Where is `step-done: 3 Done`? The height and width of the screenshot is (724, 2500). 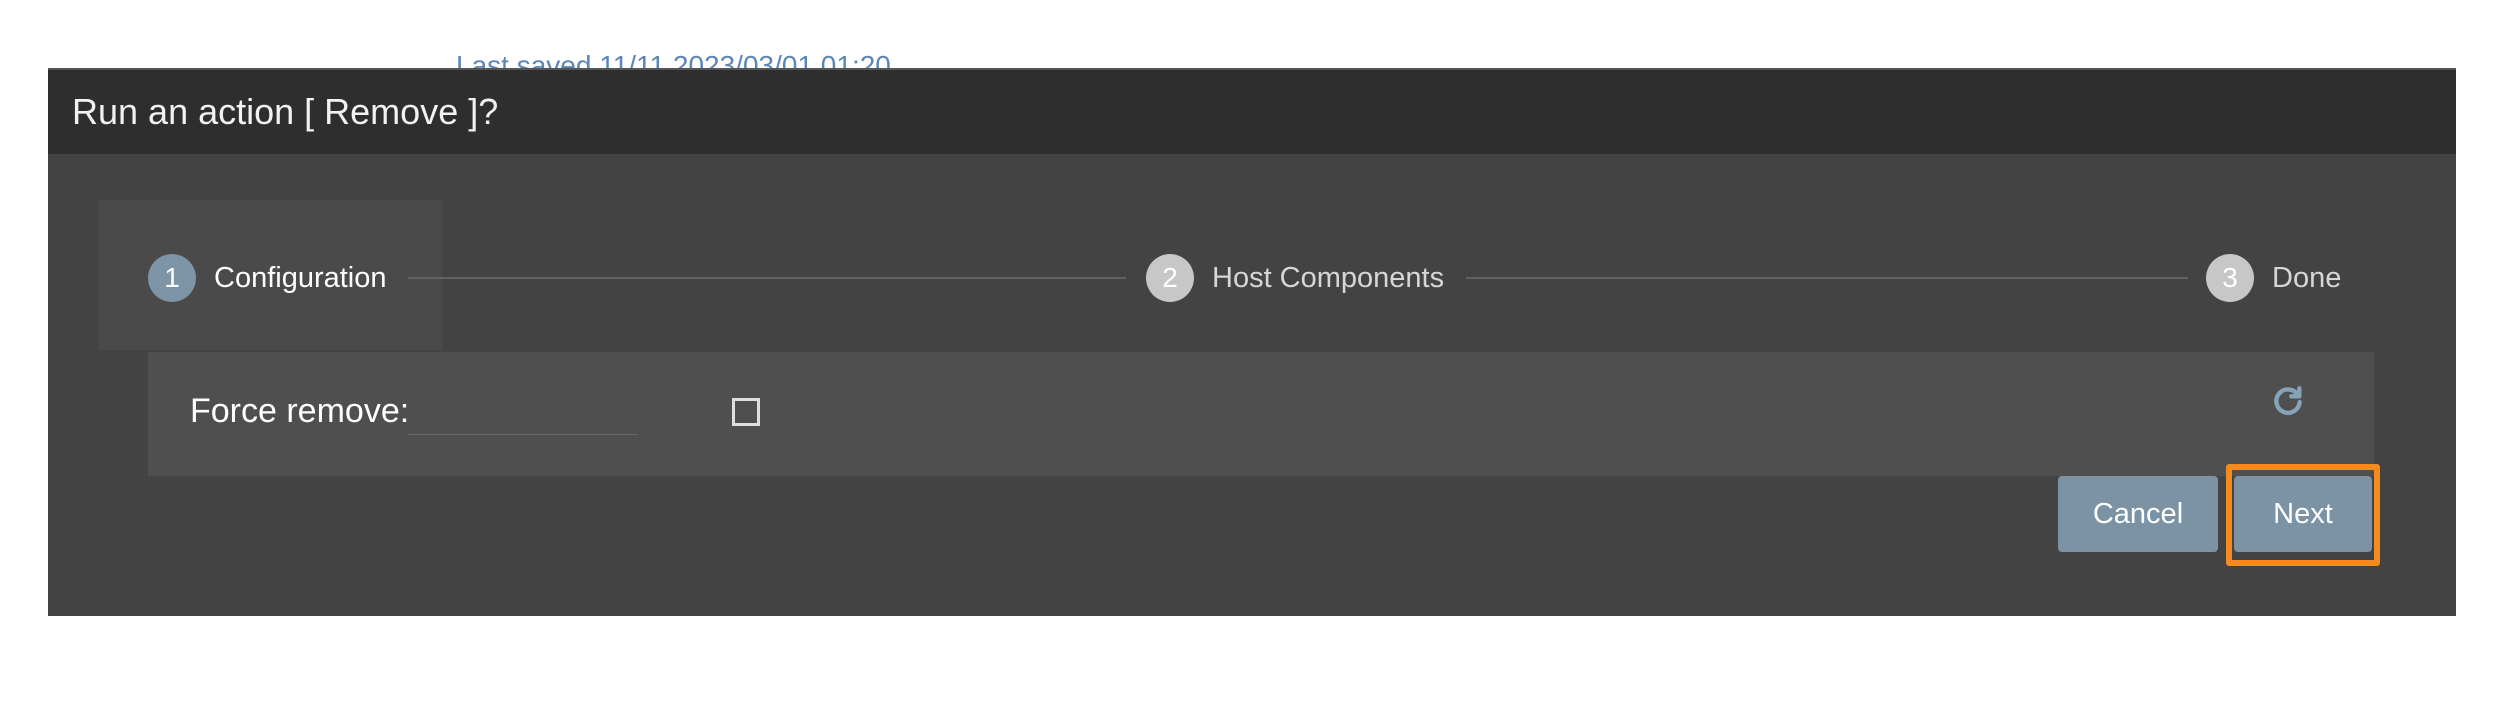 step-done: 3 Done is located at coordinates (2273, 278).